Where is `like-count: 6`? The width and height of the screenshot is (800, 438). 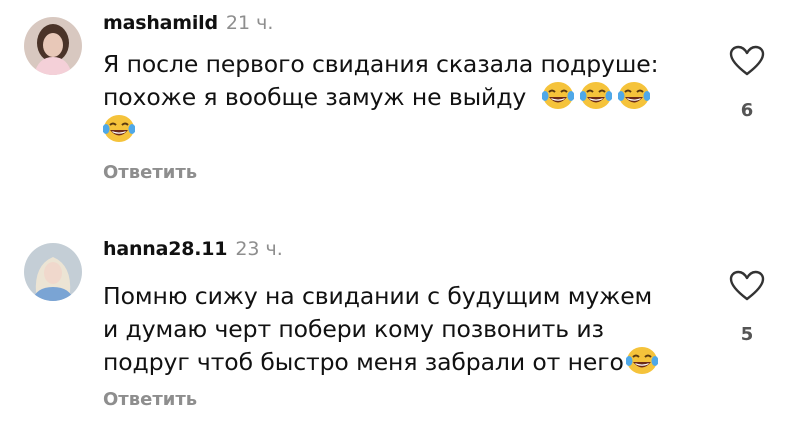 like-count: 6 is located at coordinates (747, 110).